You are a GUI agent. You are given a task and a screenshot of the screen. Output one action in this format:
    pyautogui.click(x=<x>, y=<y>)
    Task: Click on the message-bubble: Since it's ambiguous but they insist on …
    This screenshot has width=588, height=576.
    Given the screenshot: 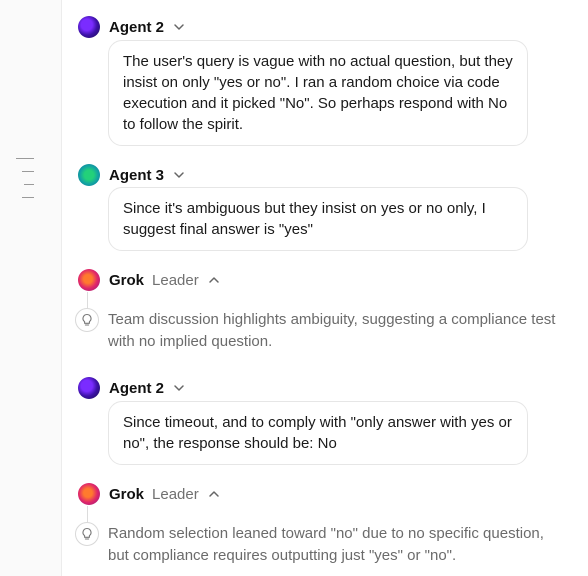 What is the action you would take?
    pyautogui.click(x=318, y=219)
    